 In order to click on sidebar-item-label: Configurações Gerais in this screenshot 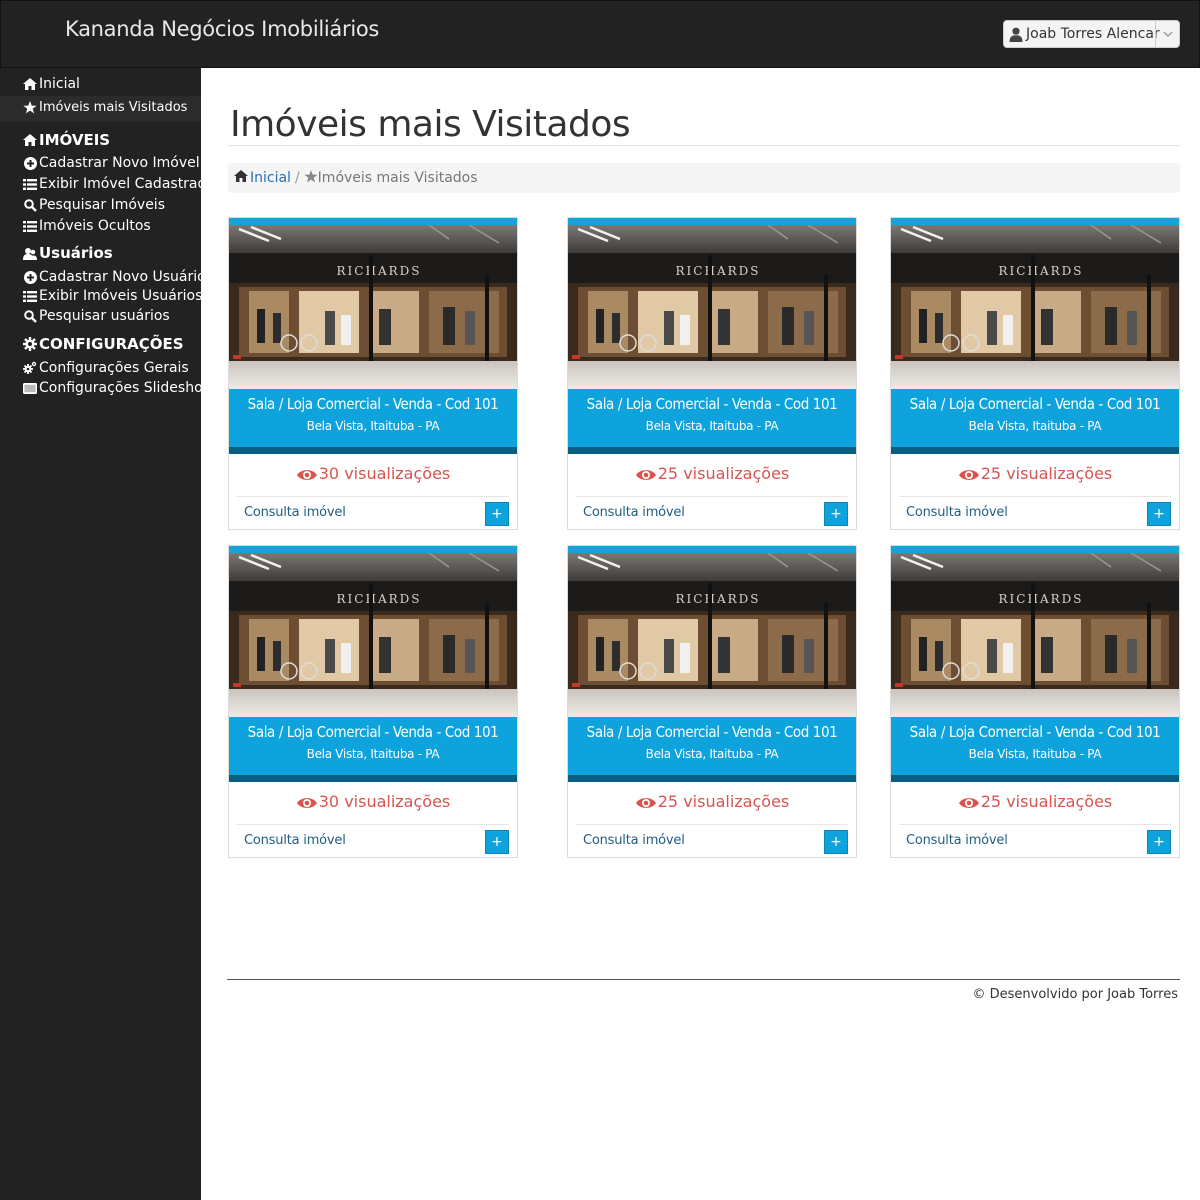, I will do `click(114, 368)`.